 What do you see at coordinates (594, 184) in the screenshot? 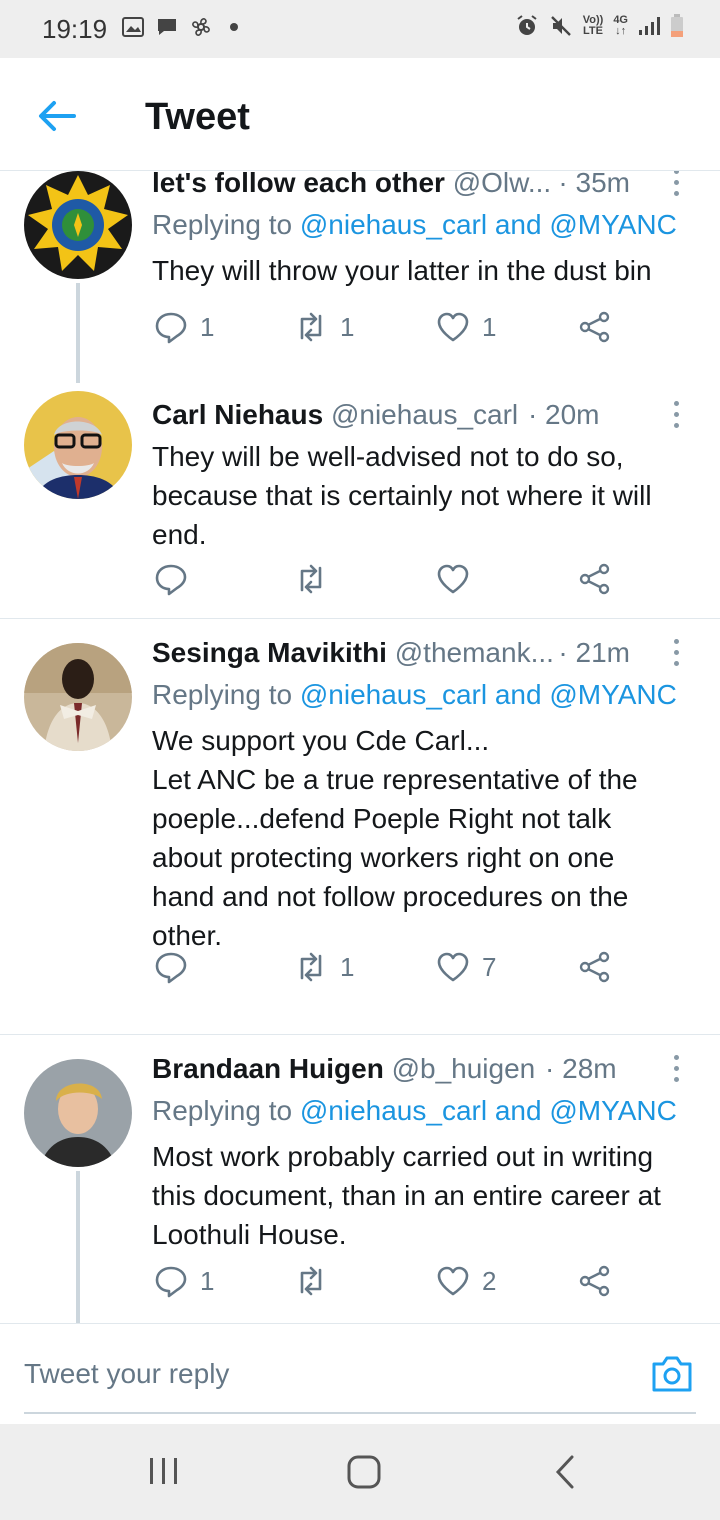
I see `tweet-time: · 35m` at bounding box center [594, 184].